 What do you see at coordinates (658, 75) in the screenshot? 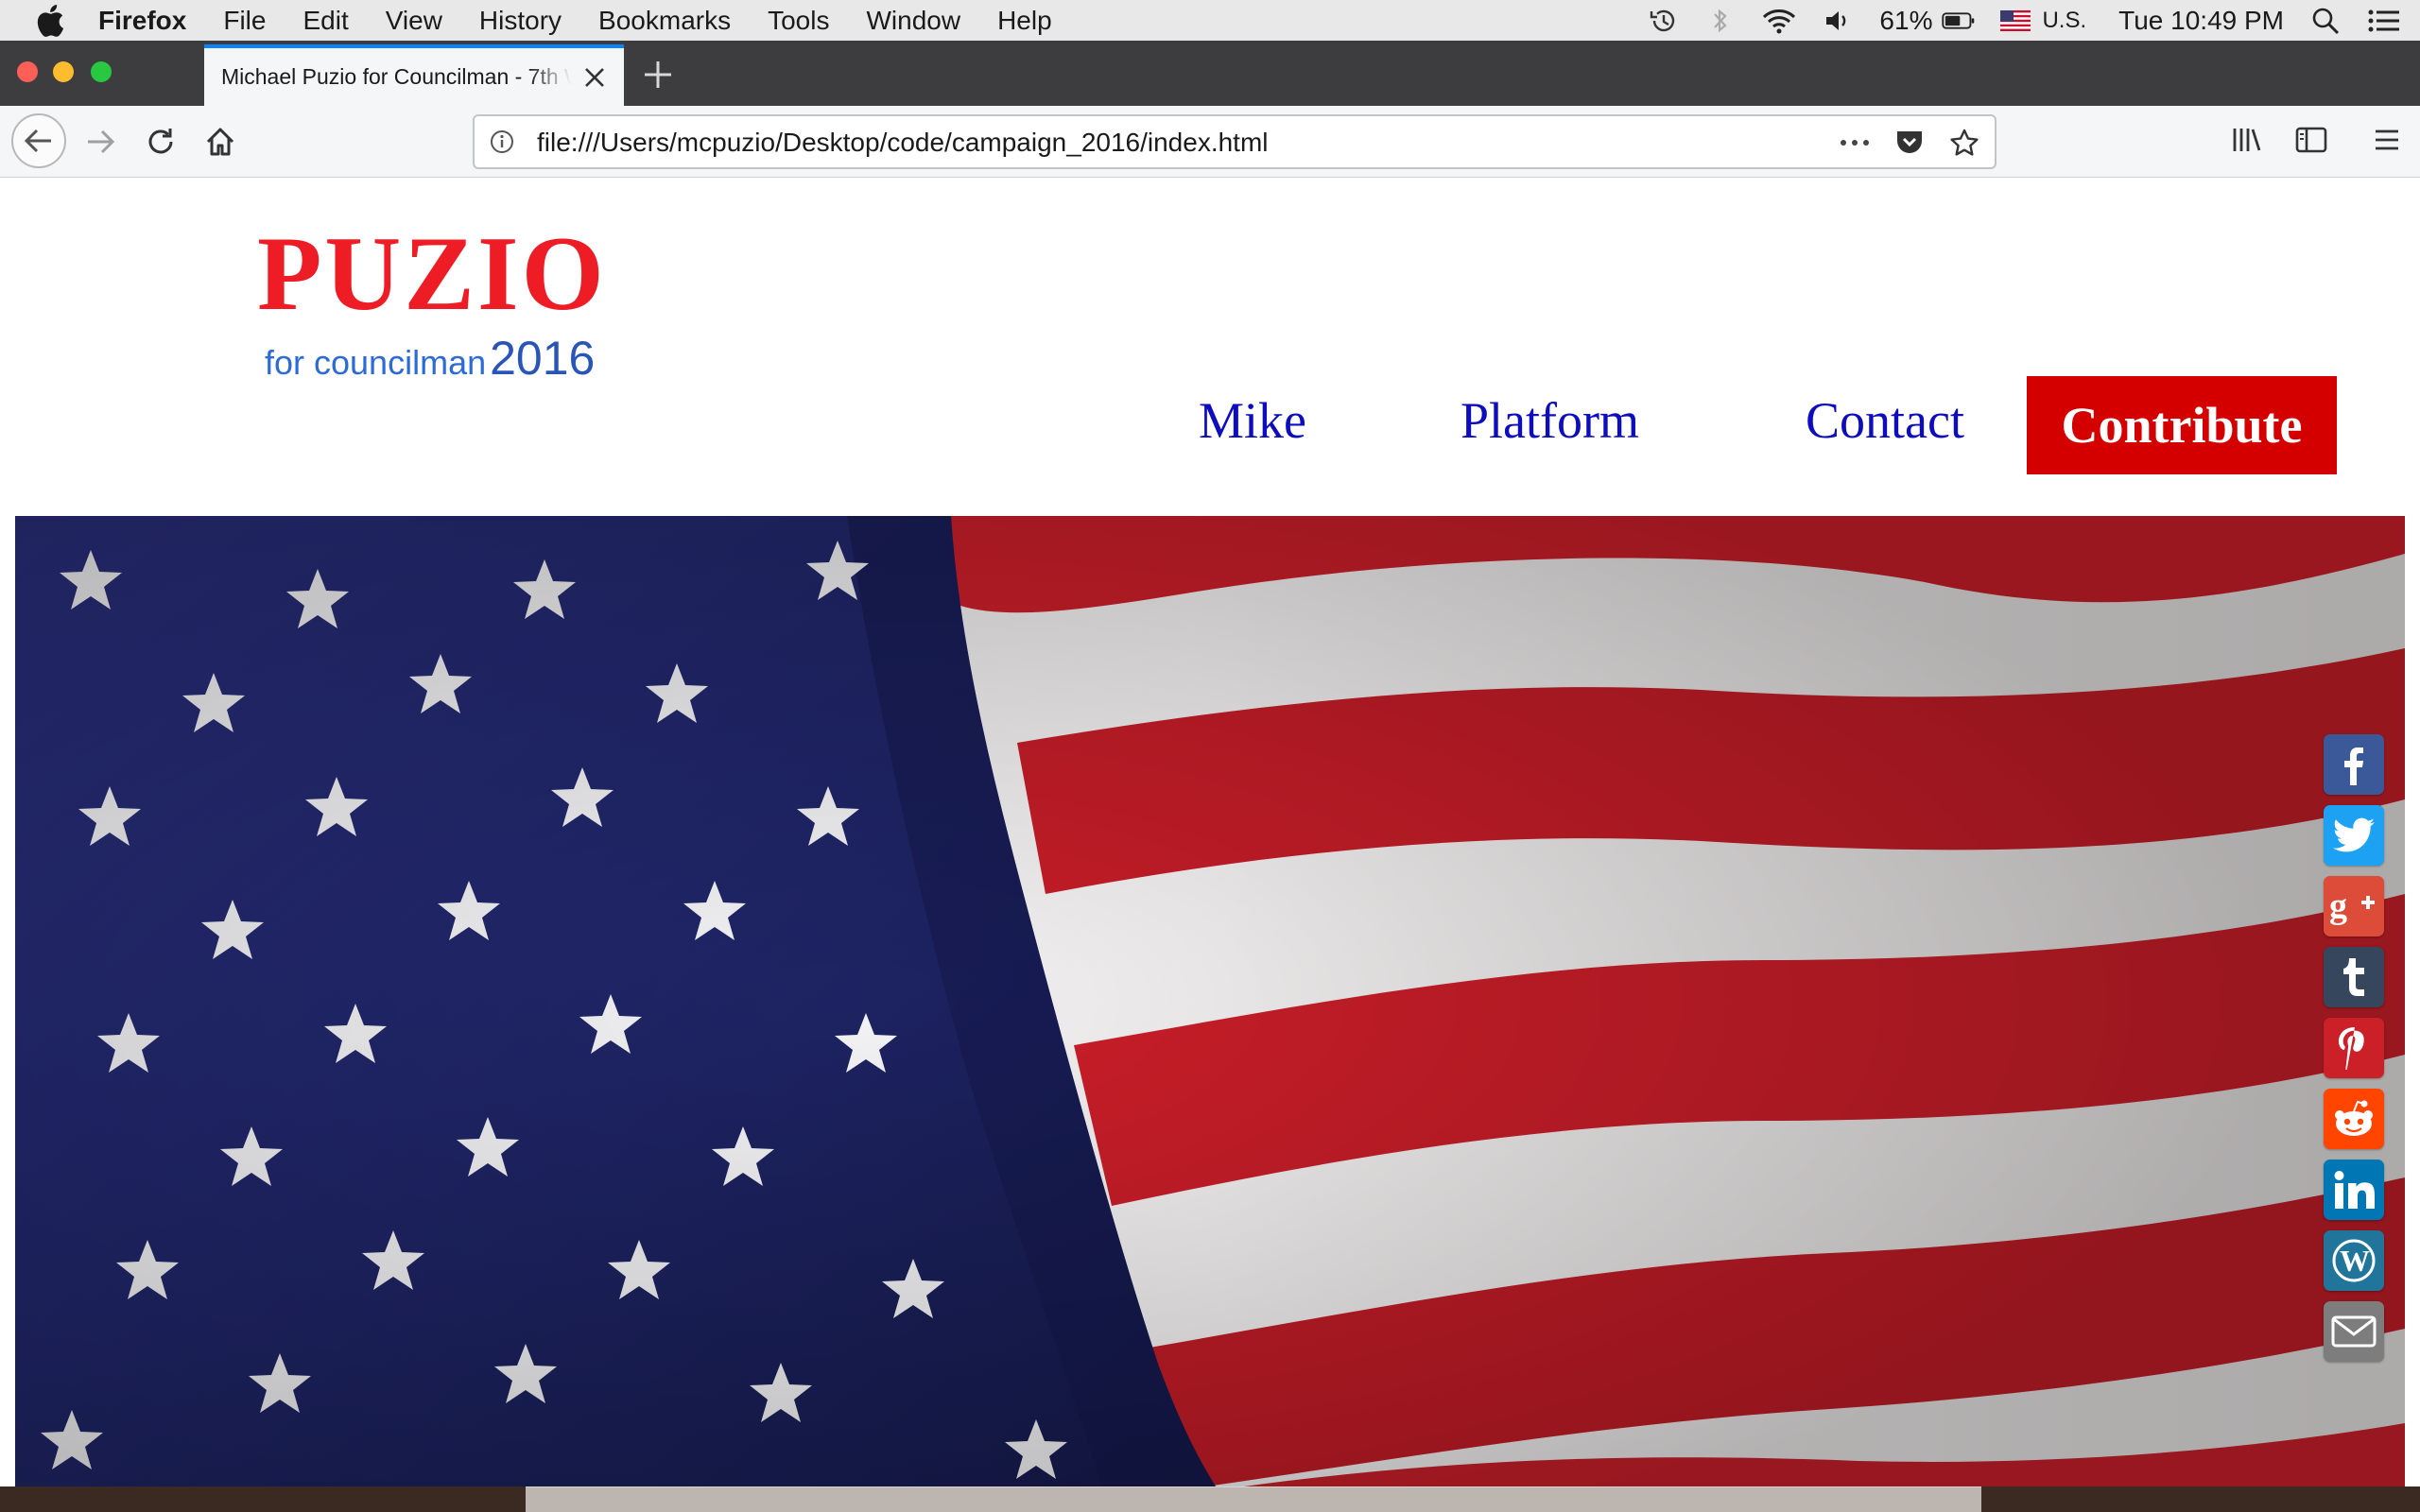
I see `new-tab-icon` at bounding box center [658, 75].